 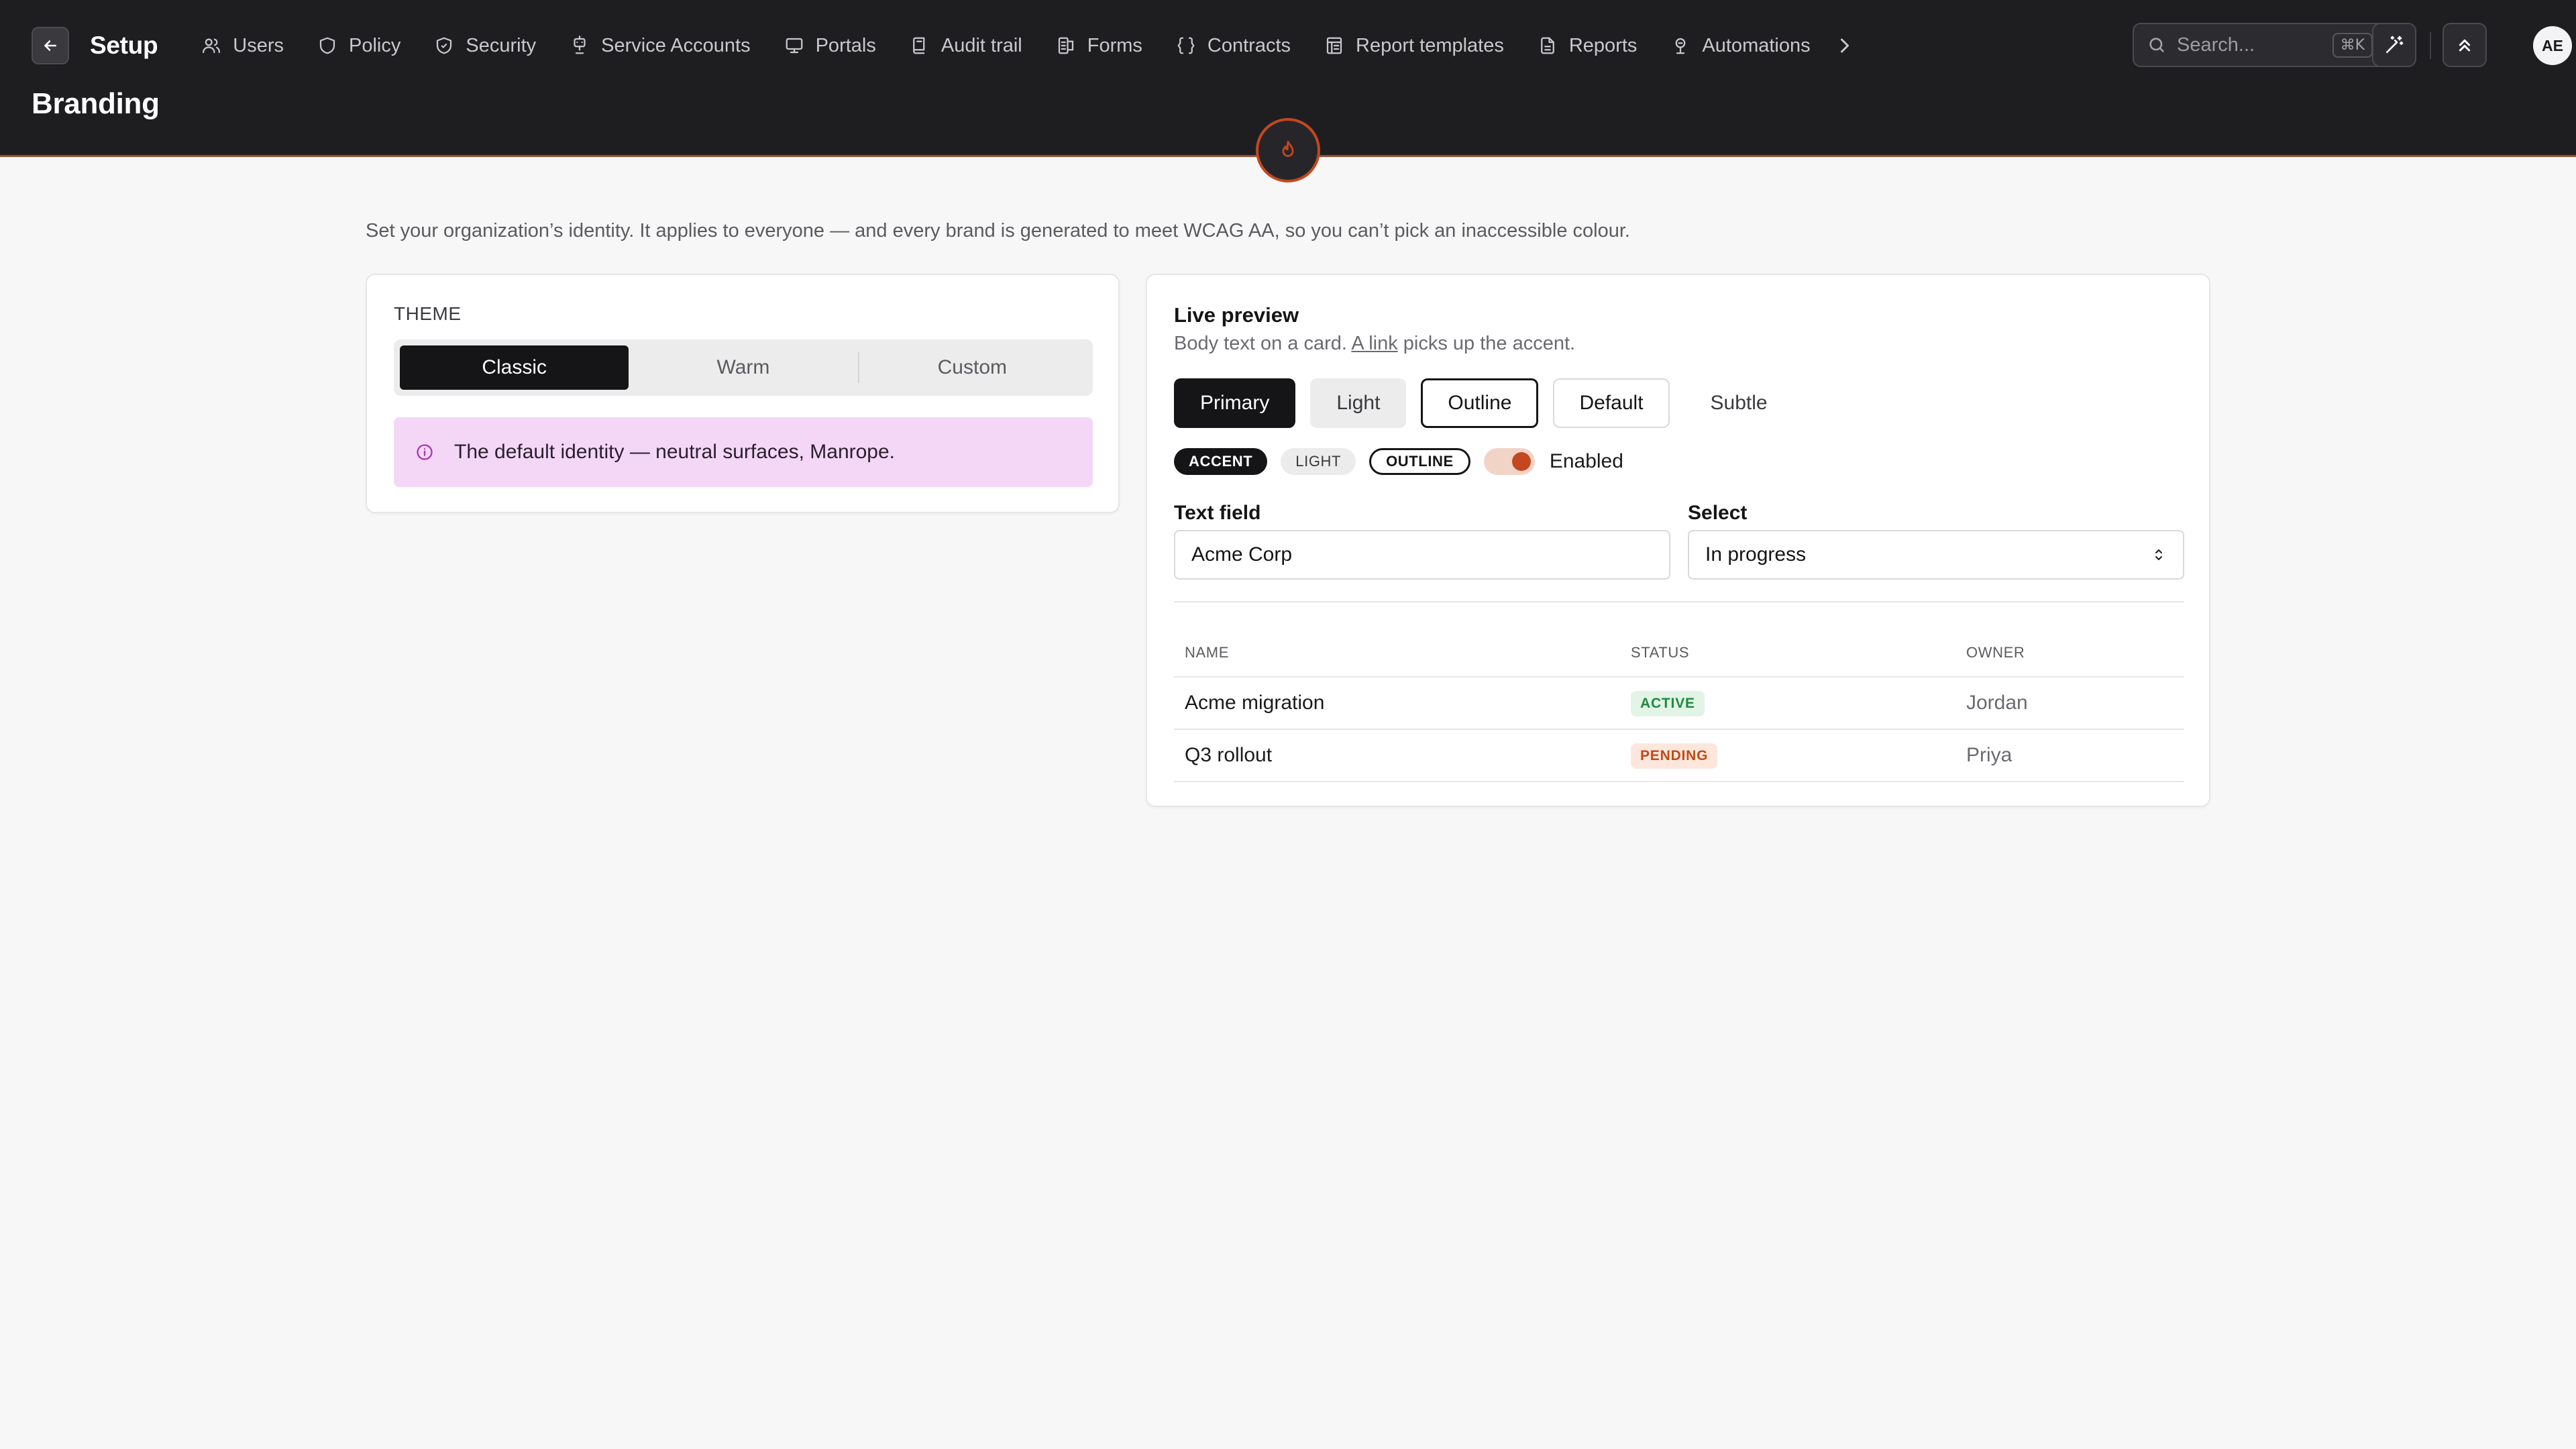 I want to click on theme-option-warm: Warm, so click(x=743, y=367).